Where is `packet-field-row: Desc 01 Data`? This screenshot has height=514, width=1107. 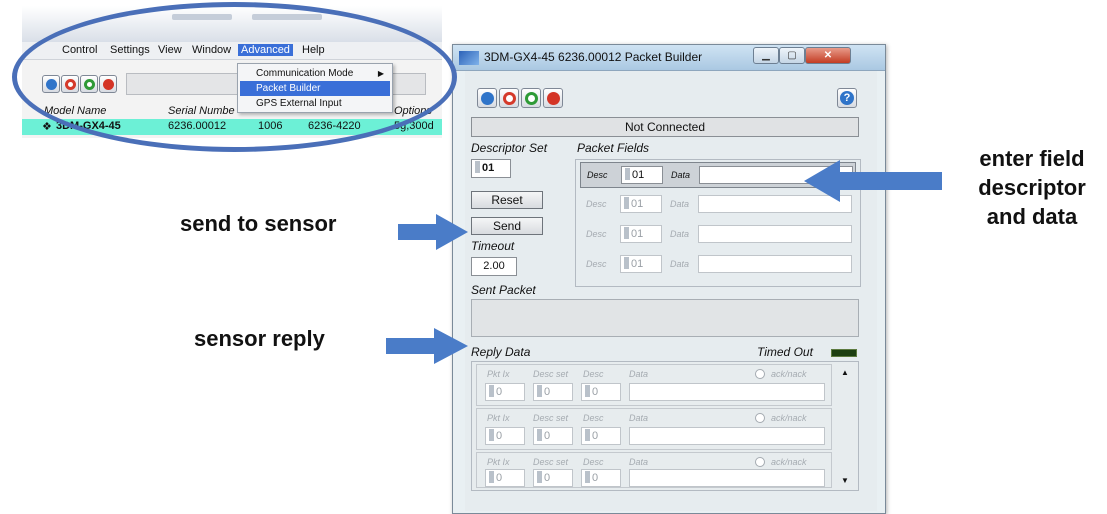
packet-field-row: Desc 01 Data is located at coordinates (718, 235).